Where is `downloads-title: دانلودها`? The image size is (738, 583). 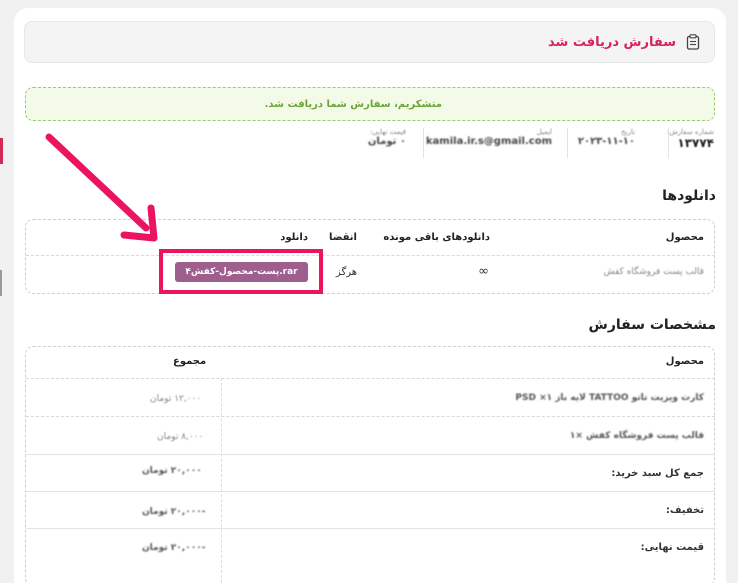 downloads-title: دانلودها is located at coordinates (689, 196).